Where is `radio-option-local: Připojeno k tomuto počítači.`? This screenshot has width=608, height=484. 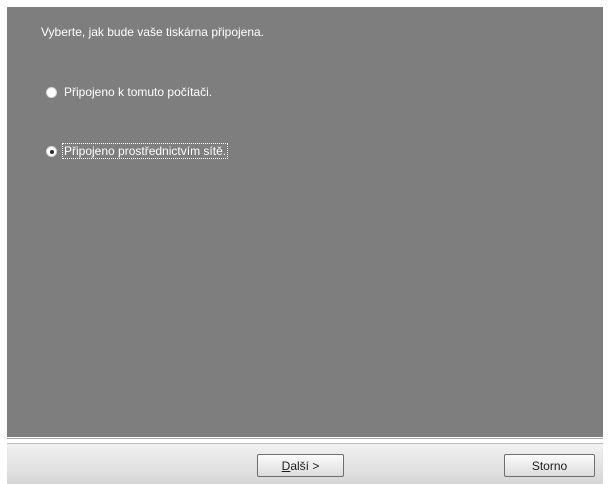
radio-option-local: Připojeno k tomuto počítači. is located at coordinates (129, 92).